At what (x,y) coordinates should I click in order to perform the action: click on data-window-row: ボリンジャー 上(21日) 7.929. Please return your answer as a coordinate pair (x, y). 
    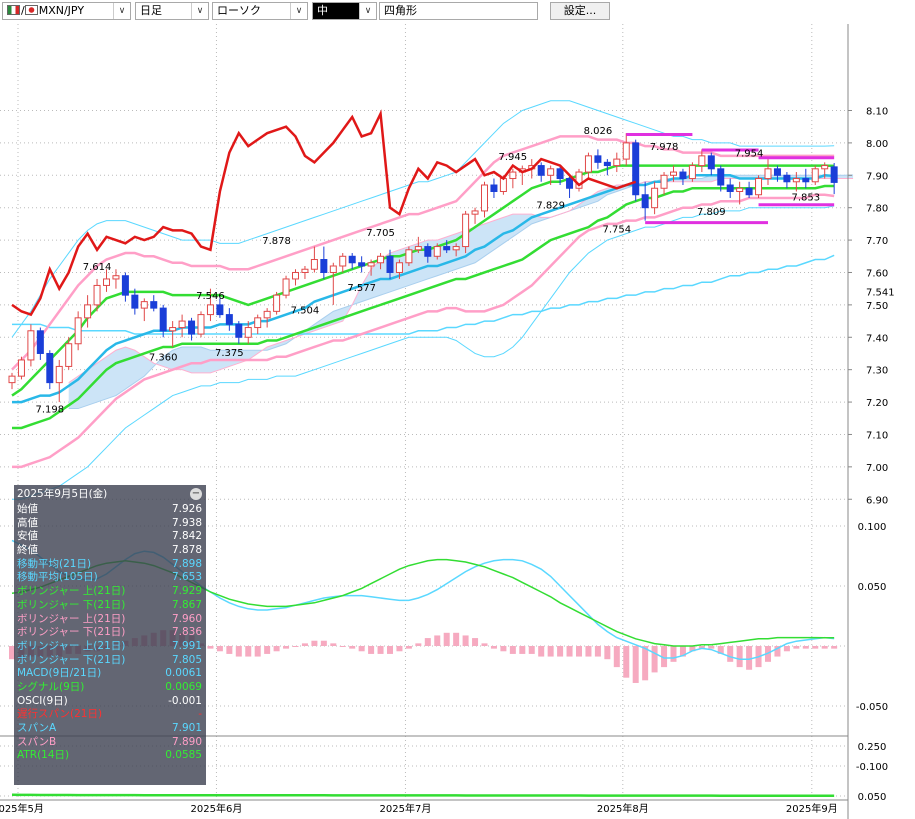
    Looking at the image, I should click on (110, 592).